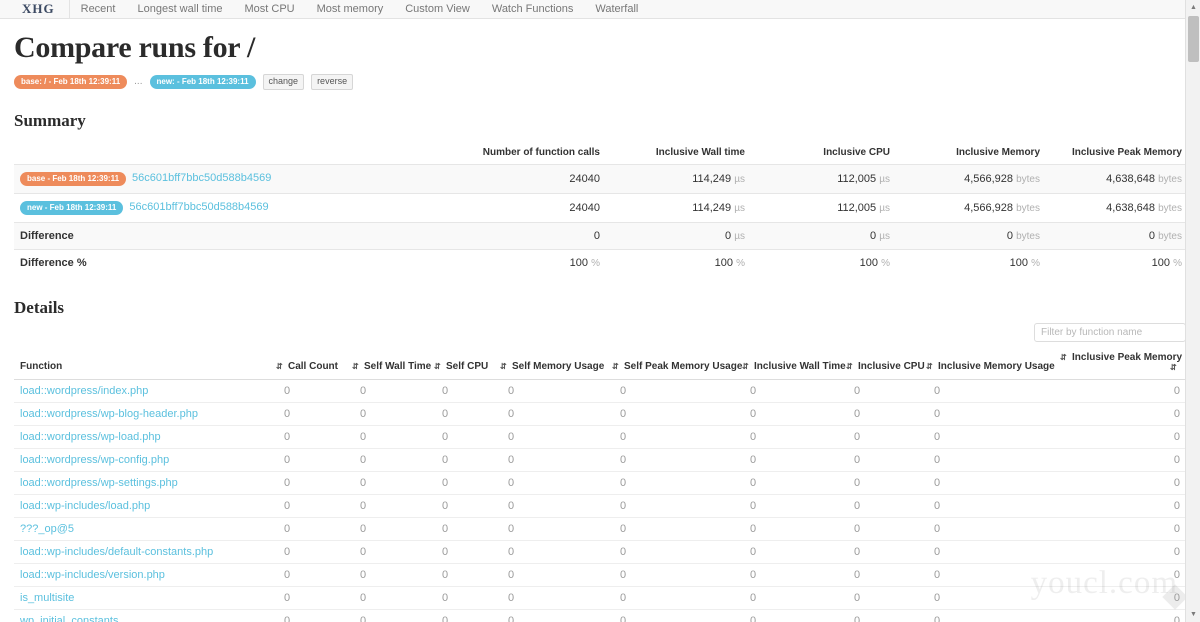 Image resolution: width=1200 pixels, height=622 pixels. I want to click on label: Self Wall Time, so click(398, 366).